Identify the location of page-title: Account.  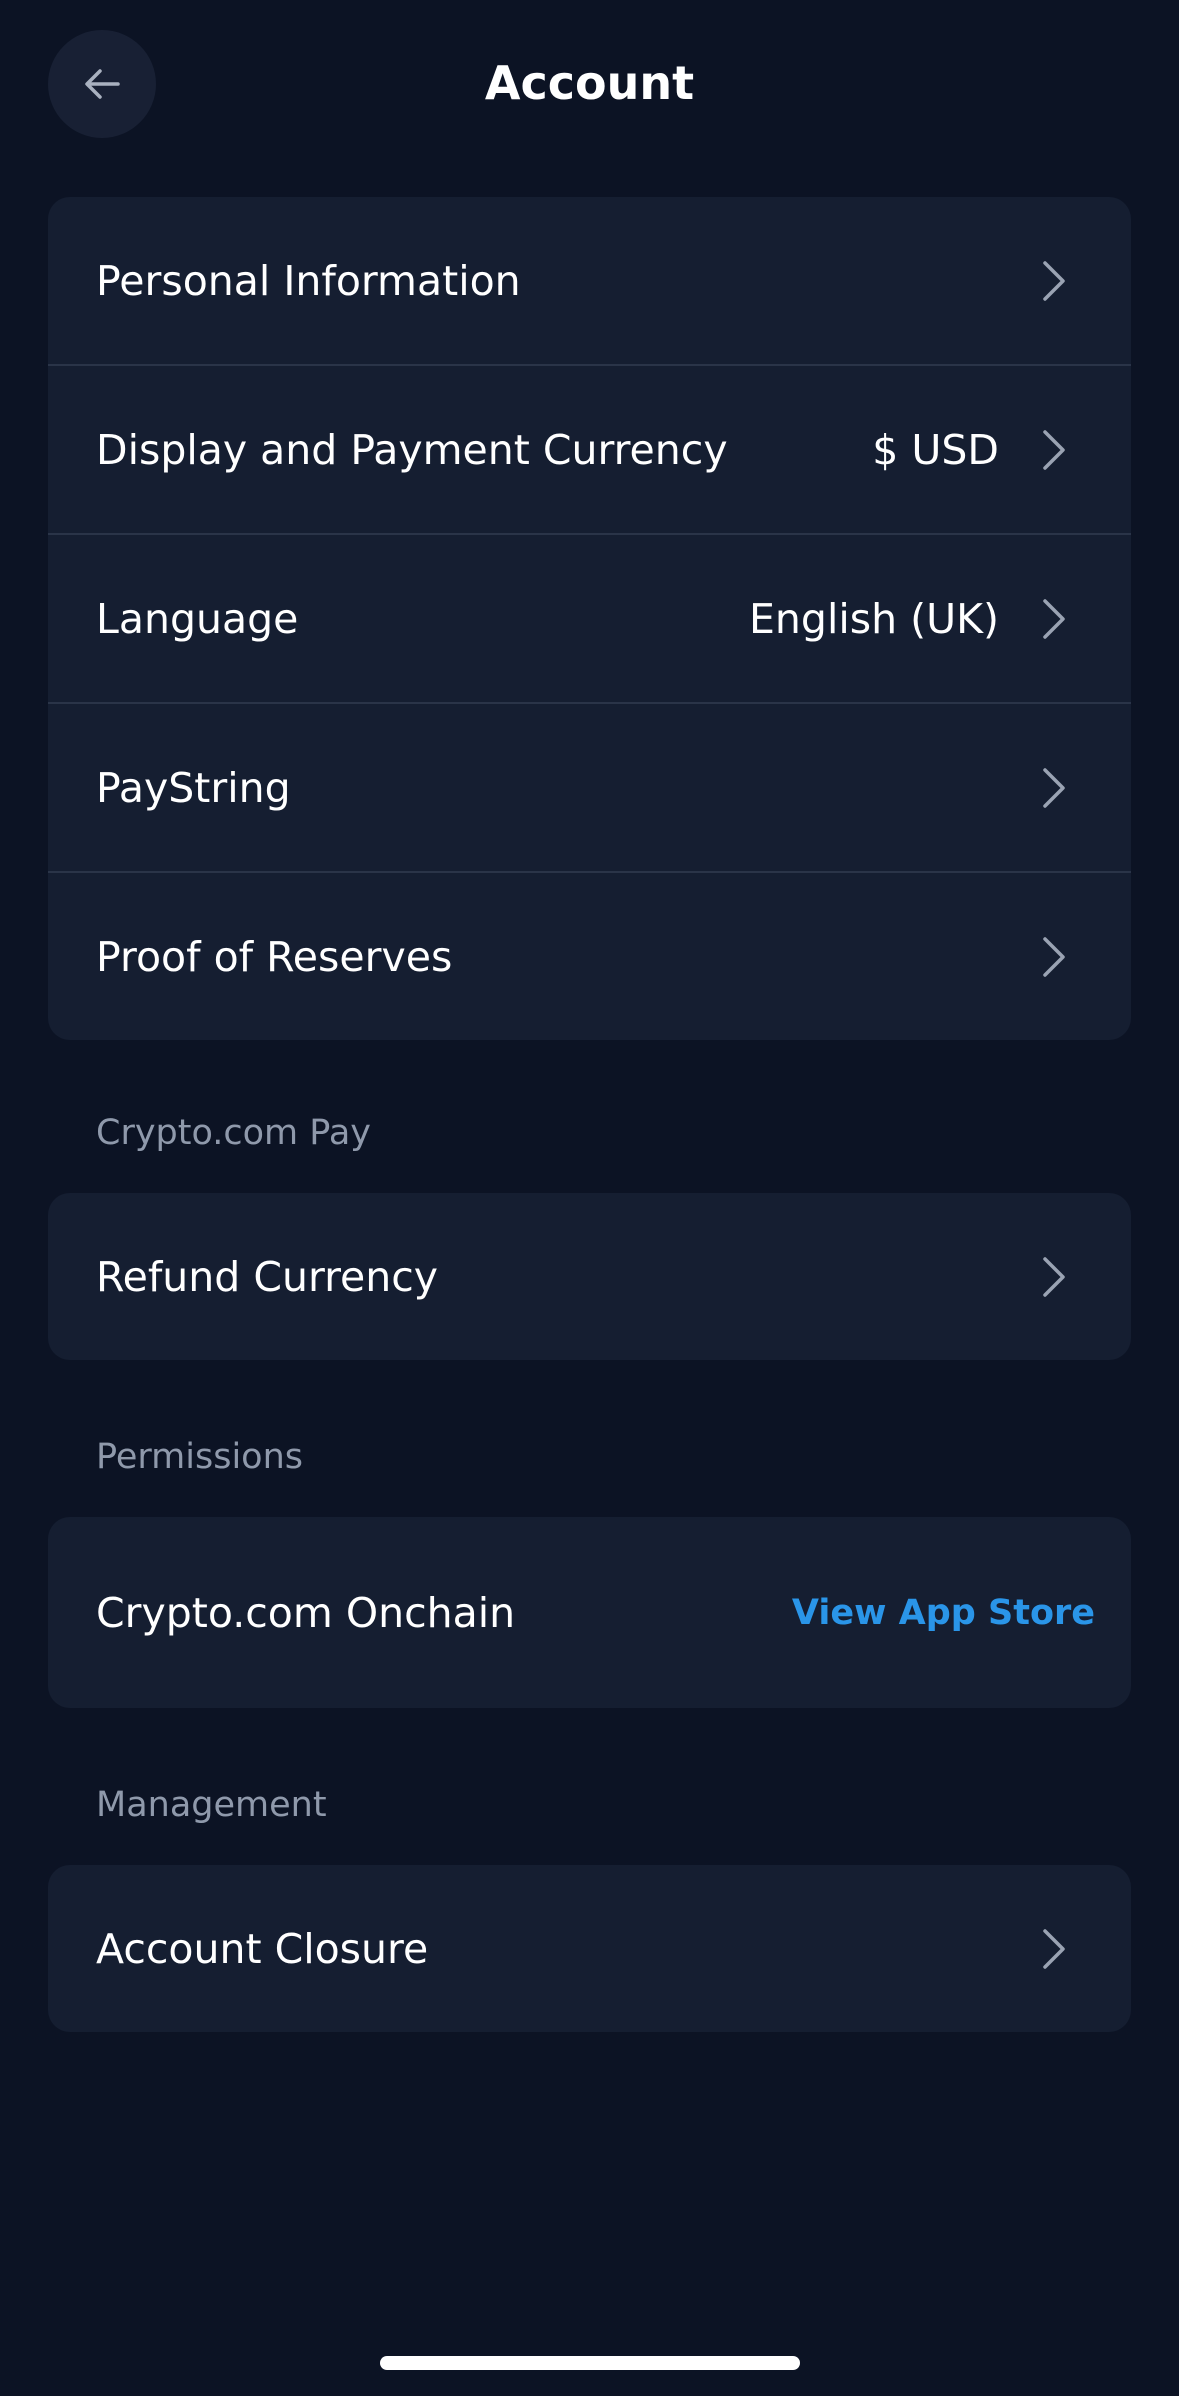
(589, 83).